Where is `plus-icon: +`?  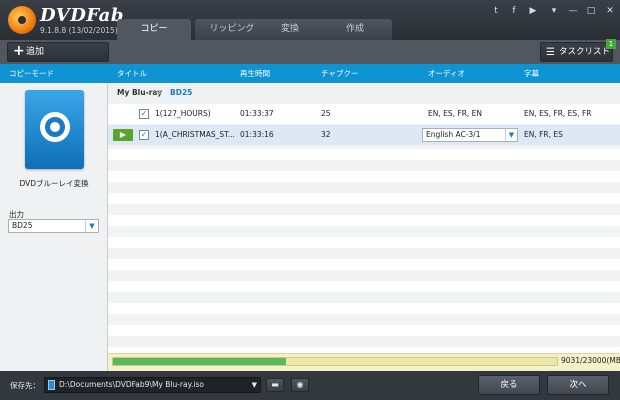 plus-icon: + is located at coordinates (19, 51).